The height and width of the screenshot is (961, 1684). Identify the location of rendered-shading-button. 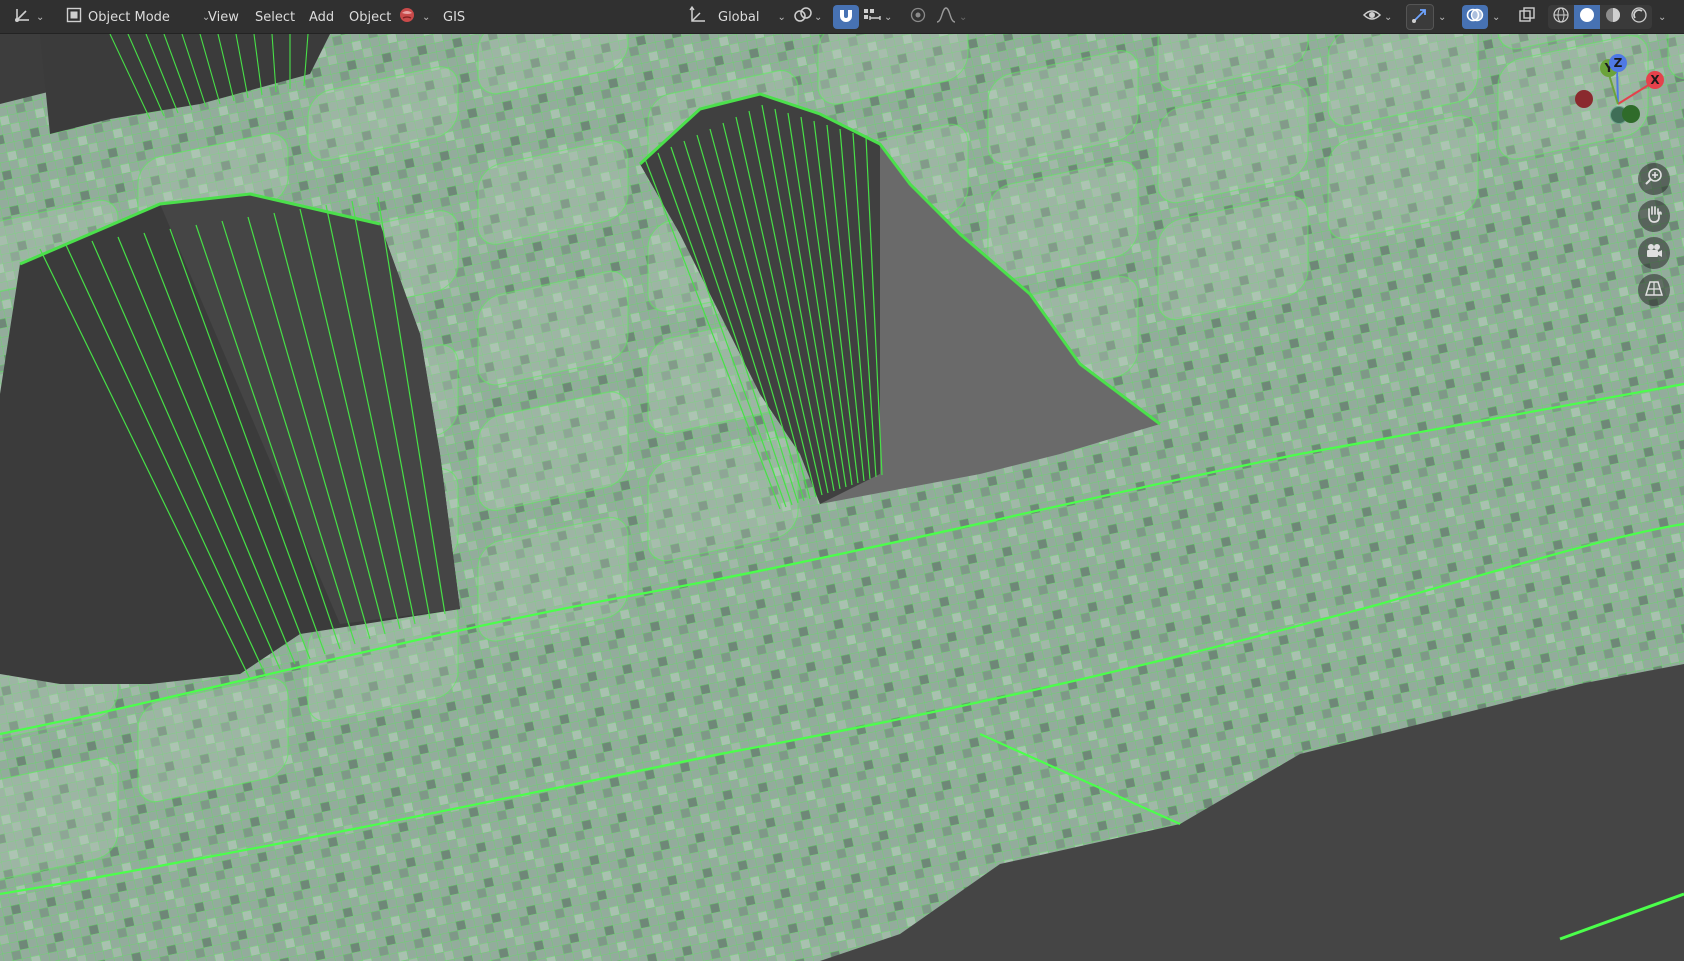
(1639, 17).